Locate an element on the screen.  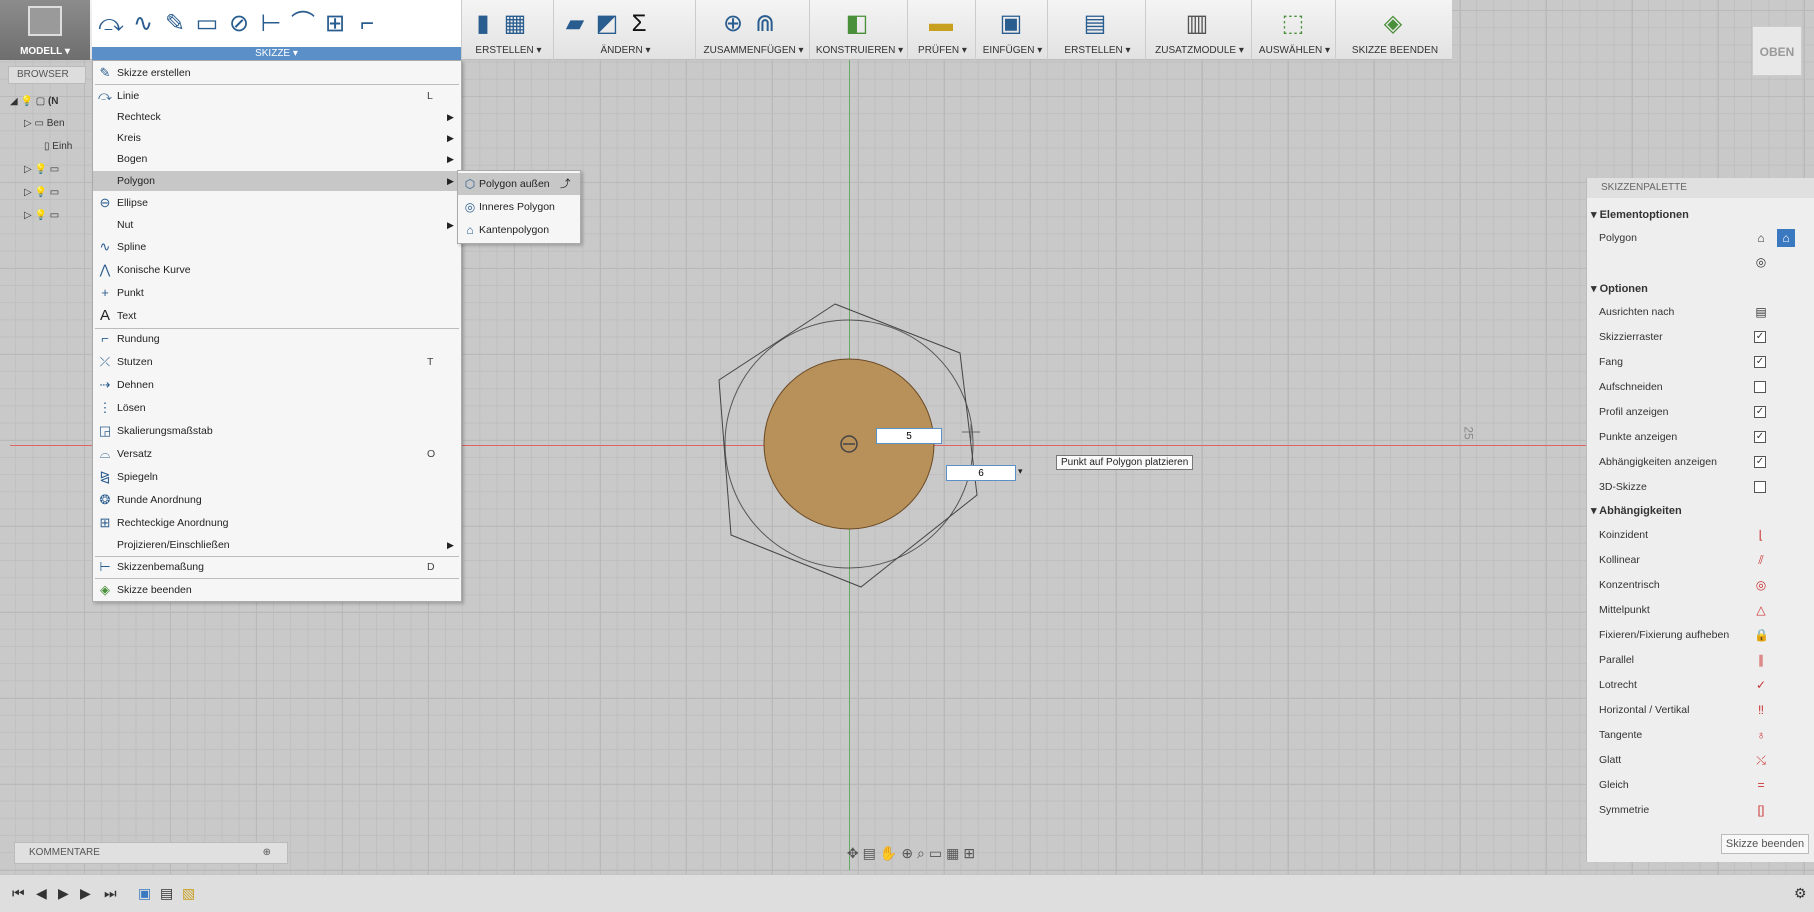
select-icon: ⬚ is located at coordinates (1293, 24).